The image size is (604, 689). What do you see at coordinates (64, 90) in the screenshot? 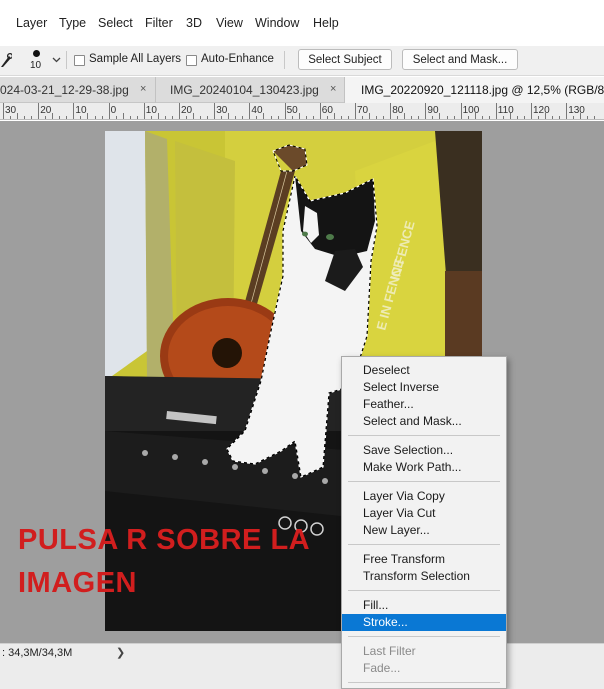
I see `tab-label: 024-03-21_12-29-38.jpg` at bounding box center [64, 90].